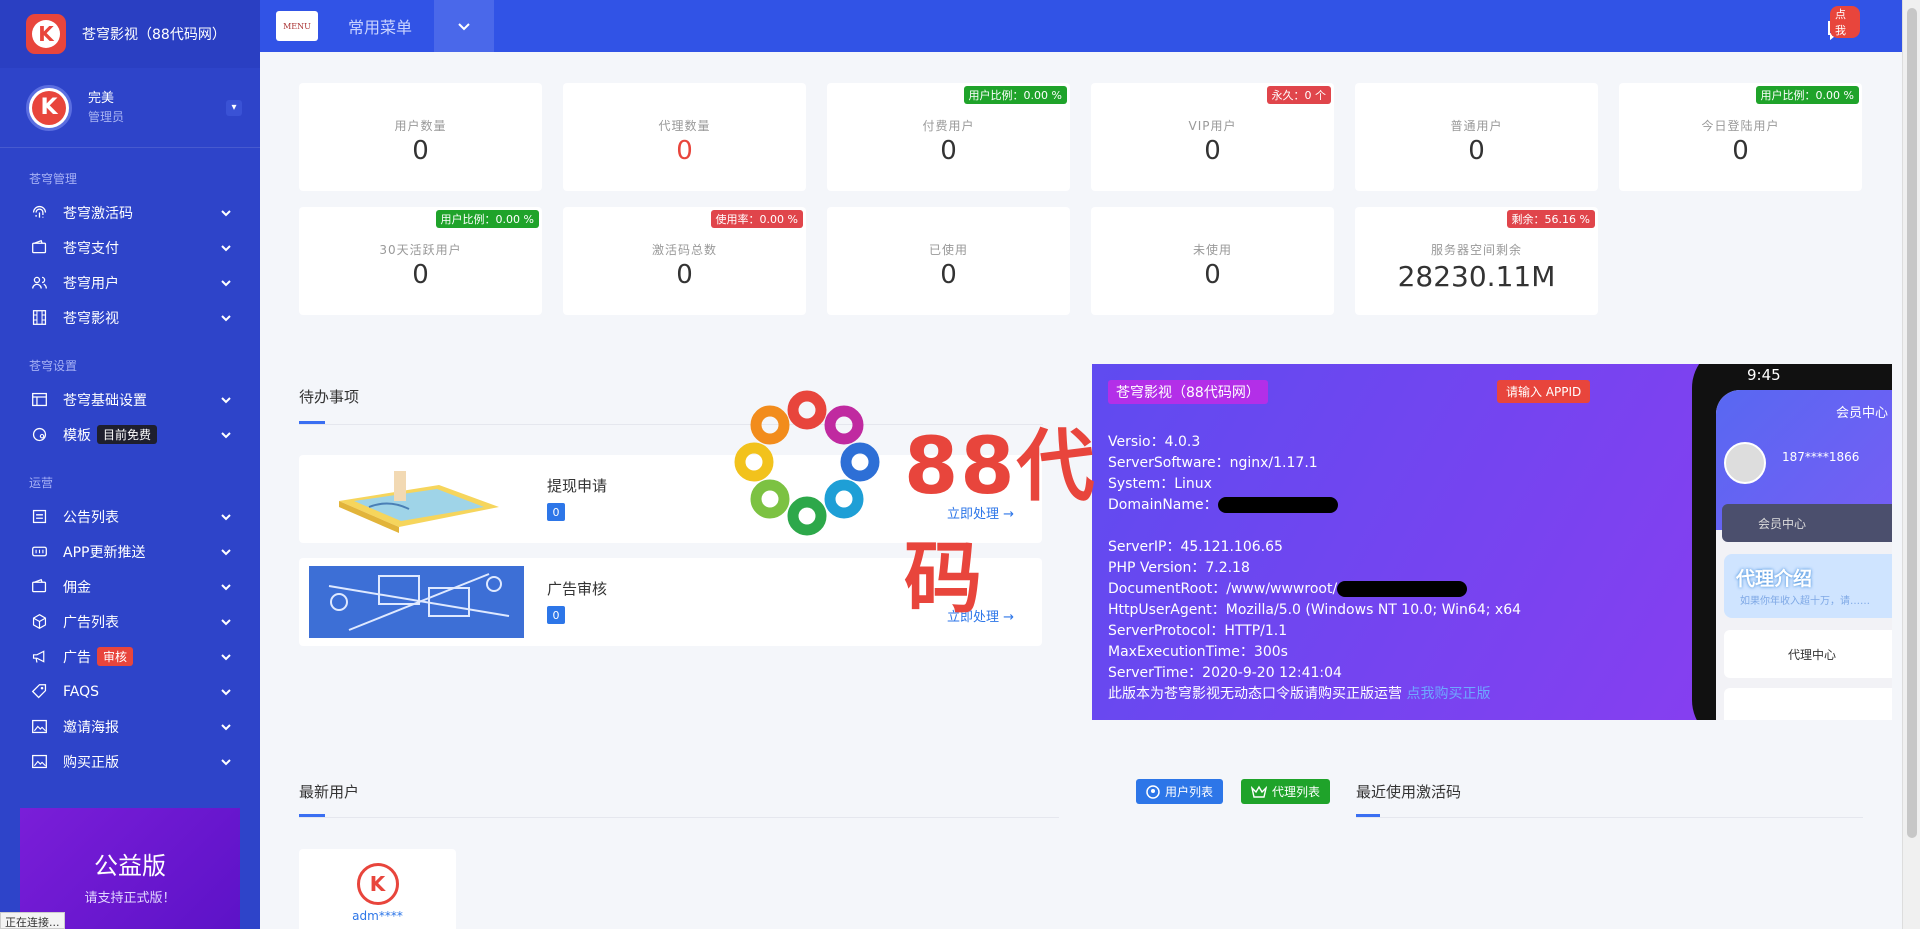 The width and height of the screenshot is (1920, 929). What do you see at coordinates (1476, 276) in the screenshot?
I see `stat-value: 28230.11M` at bounding box center [1476, 276].